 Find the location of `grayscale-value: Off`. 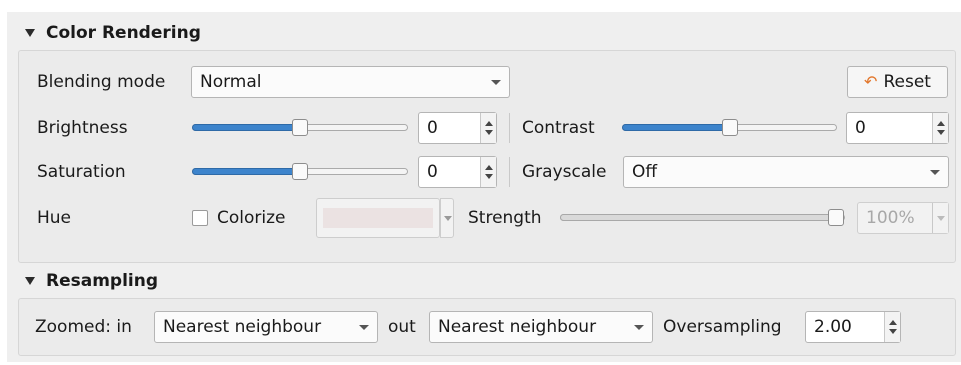

grayscale-value: Off is located at coordinates (645, 172).